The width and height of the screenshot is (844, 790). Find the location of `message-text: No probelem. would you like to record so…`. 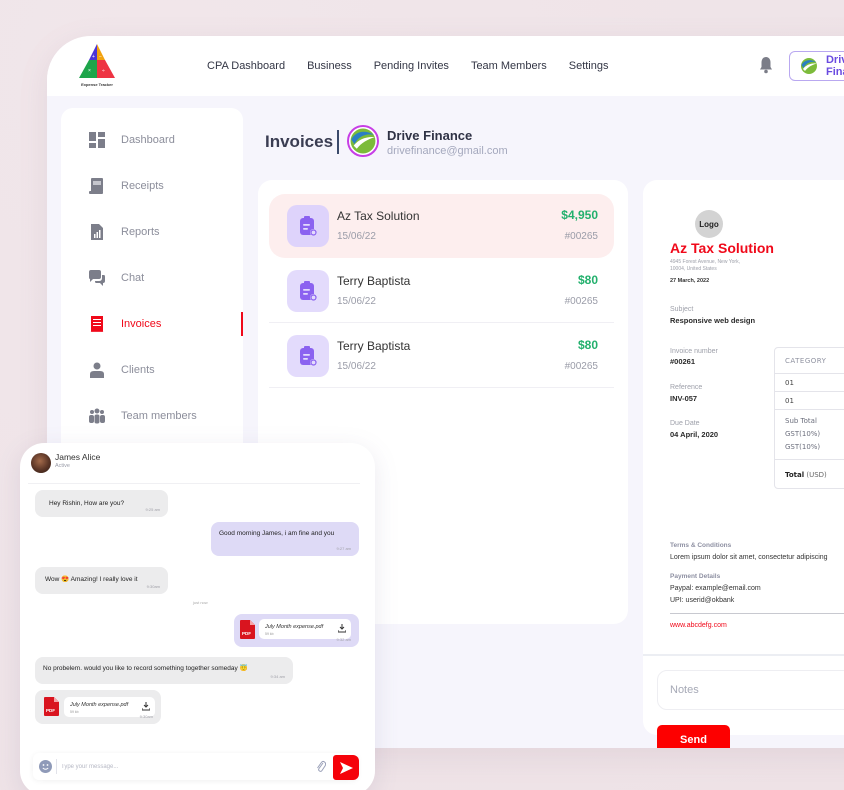

message-text: No probelem. would you like to record so… is located at coordinates (145, 668).